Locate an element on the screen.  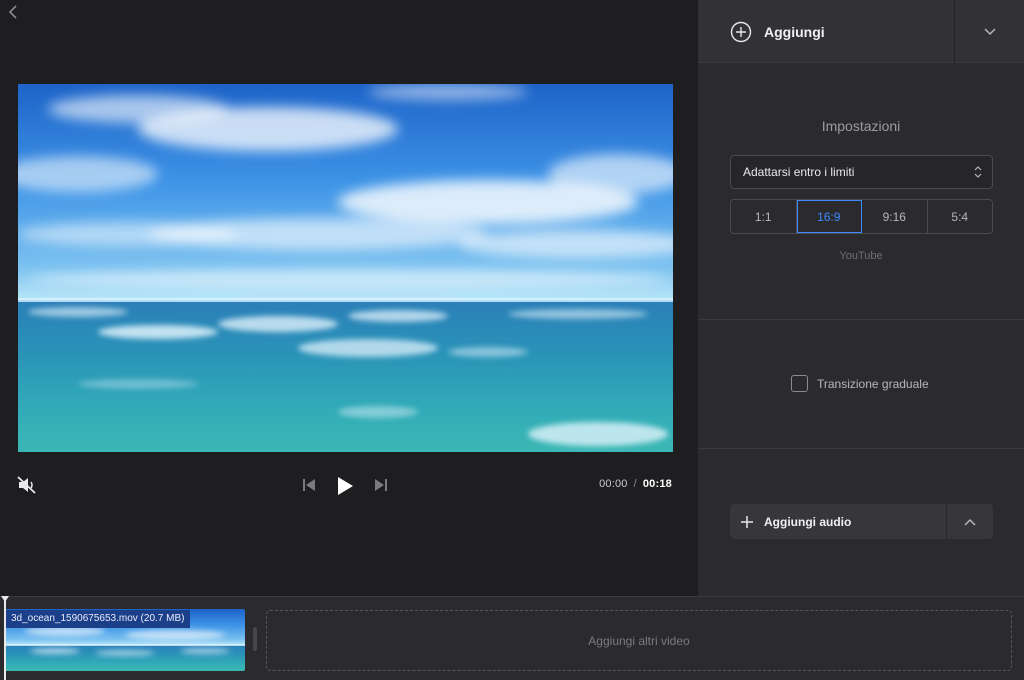
speaker-muted-icon is located at coordinates (26, 485).